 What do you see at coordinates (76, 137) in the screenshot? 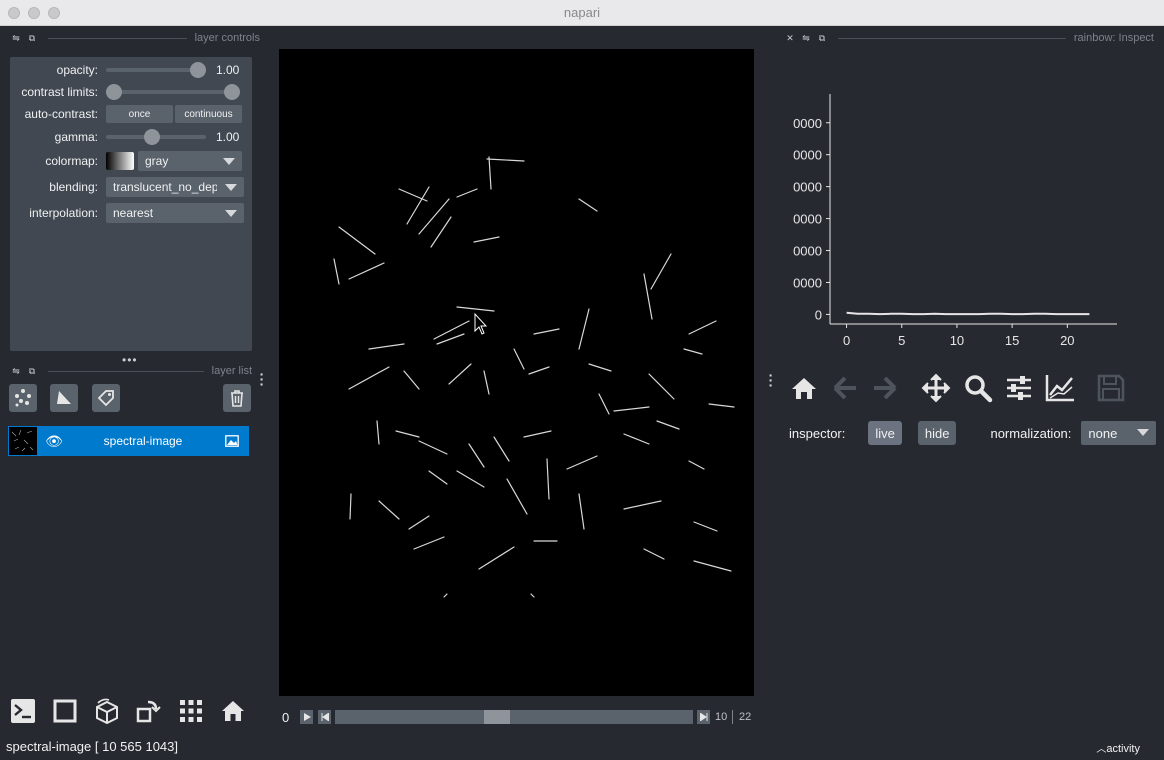
I see `gamma-label: gamma:` at bounding box center [76, 137].